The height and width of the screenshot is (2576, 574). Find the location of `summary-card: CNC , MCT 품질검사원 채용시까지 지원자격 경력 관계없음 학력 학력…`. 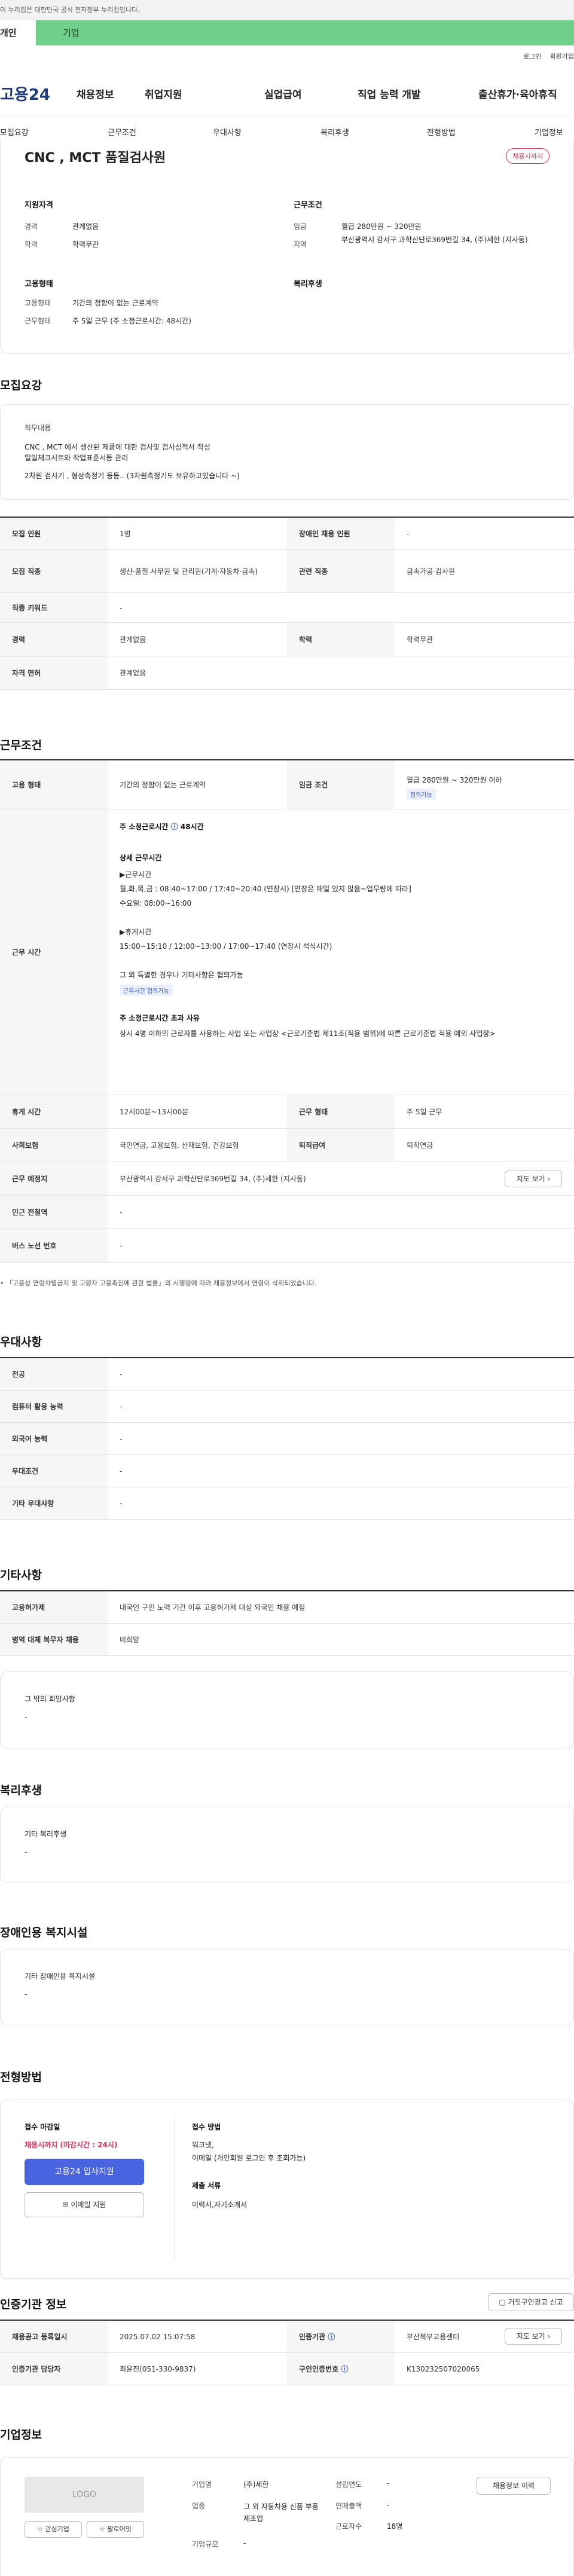

summary-card: CNC , MCT 품질검사원 채용시까지 지원자격 경력 관계없음 학력 학력… is located at coordinates (287, 246).